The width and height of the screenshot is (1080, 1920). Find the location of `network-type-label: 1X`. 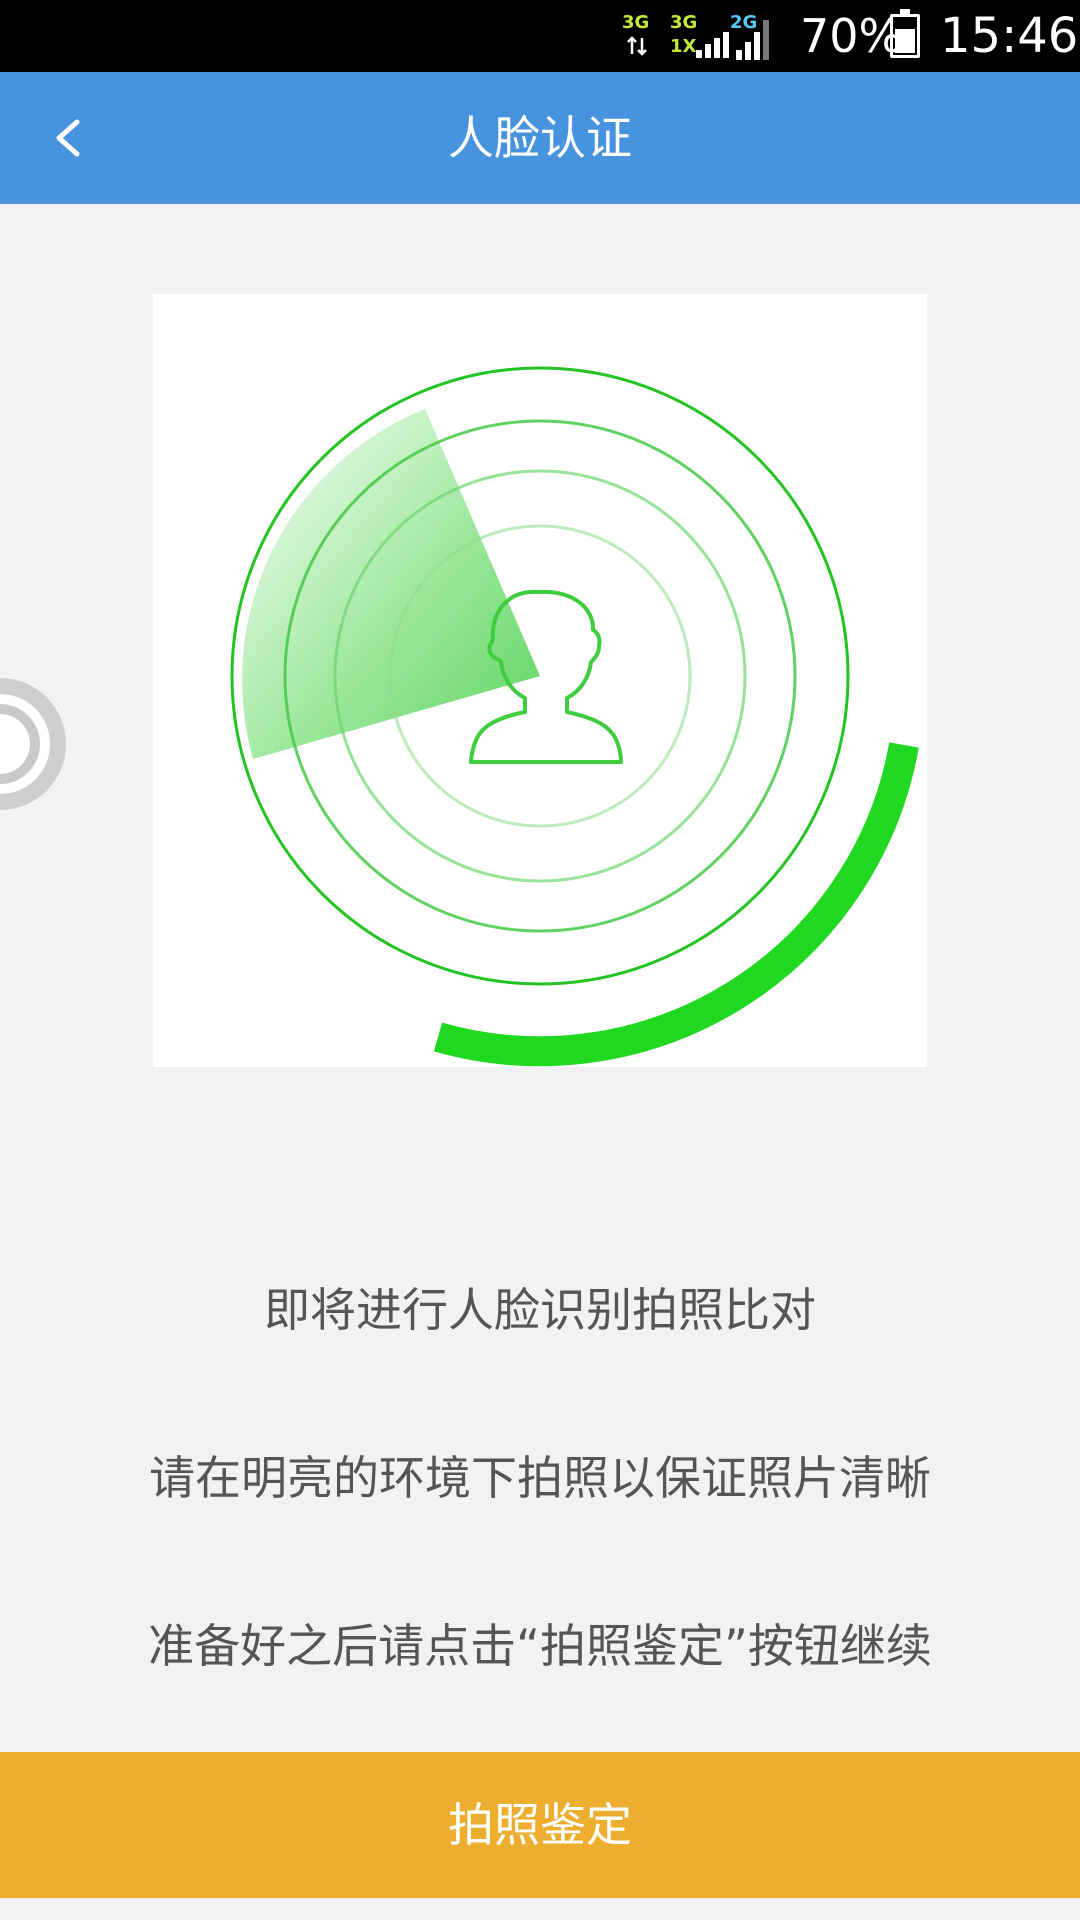

network-type-label: 1X is located at coordinates (683, 46).